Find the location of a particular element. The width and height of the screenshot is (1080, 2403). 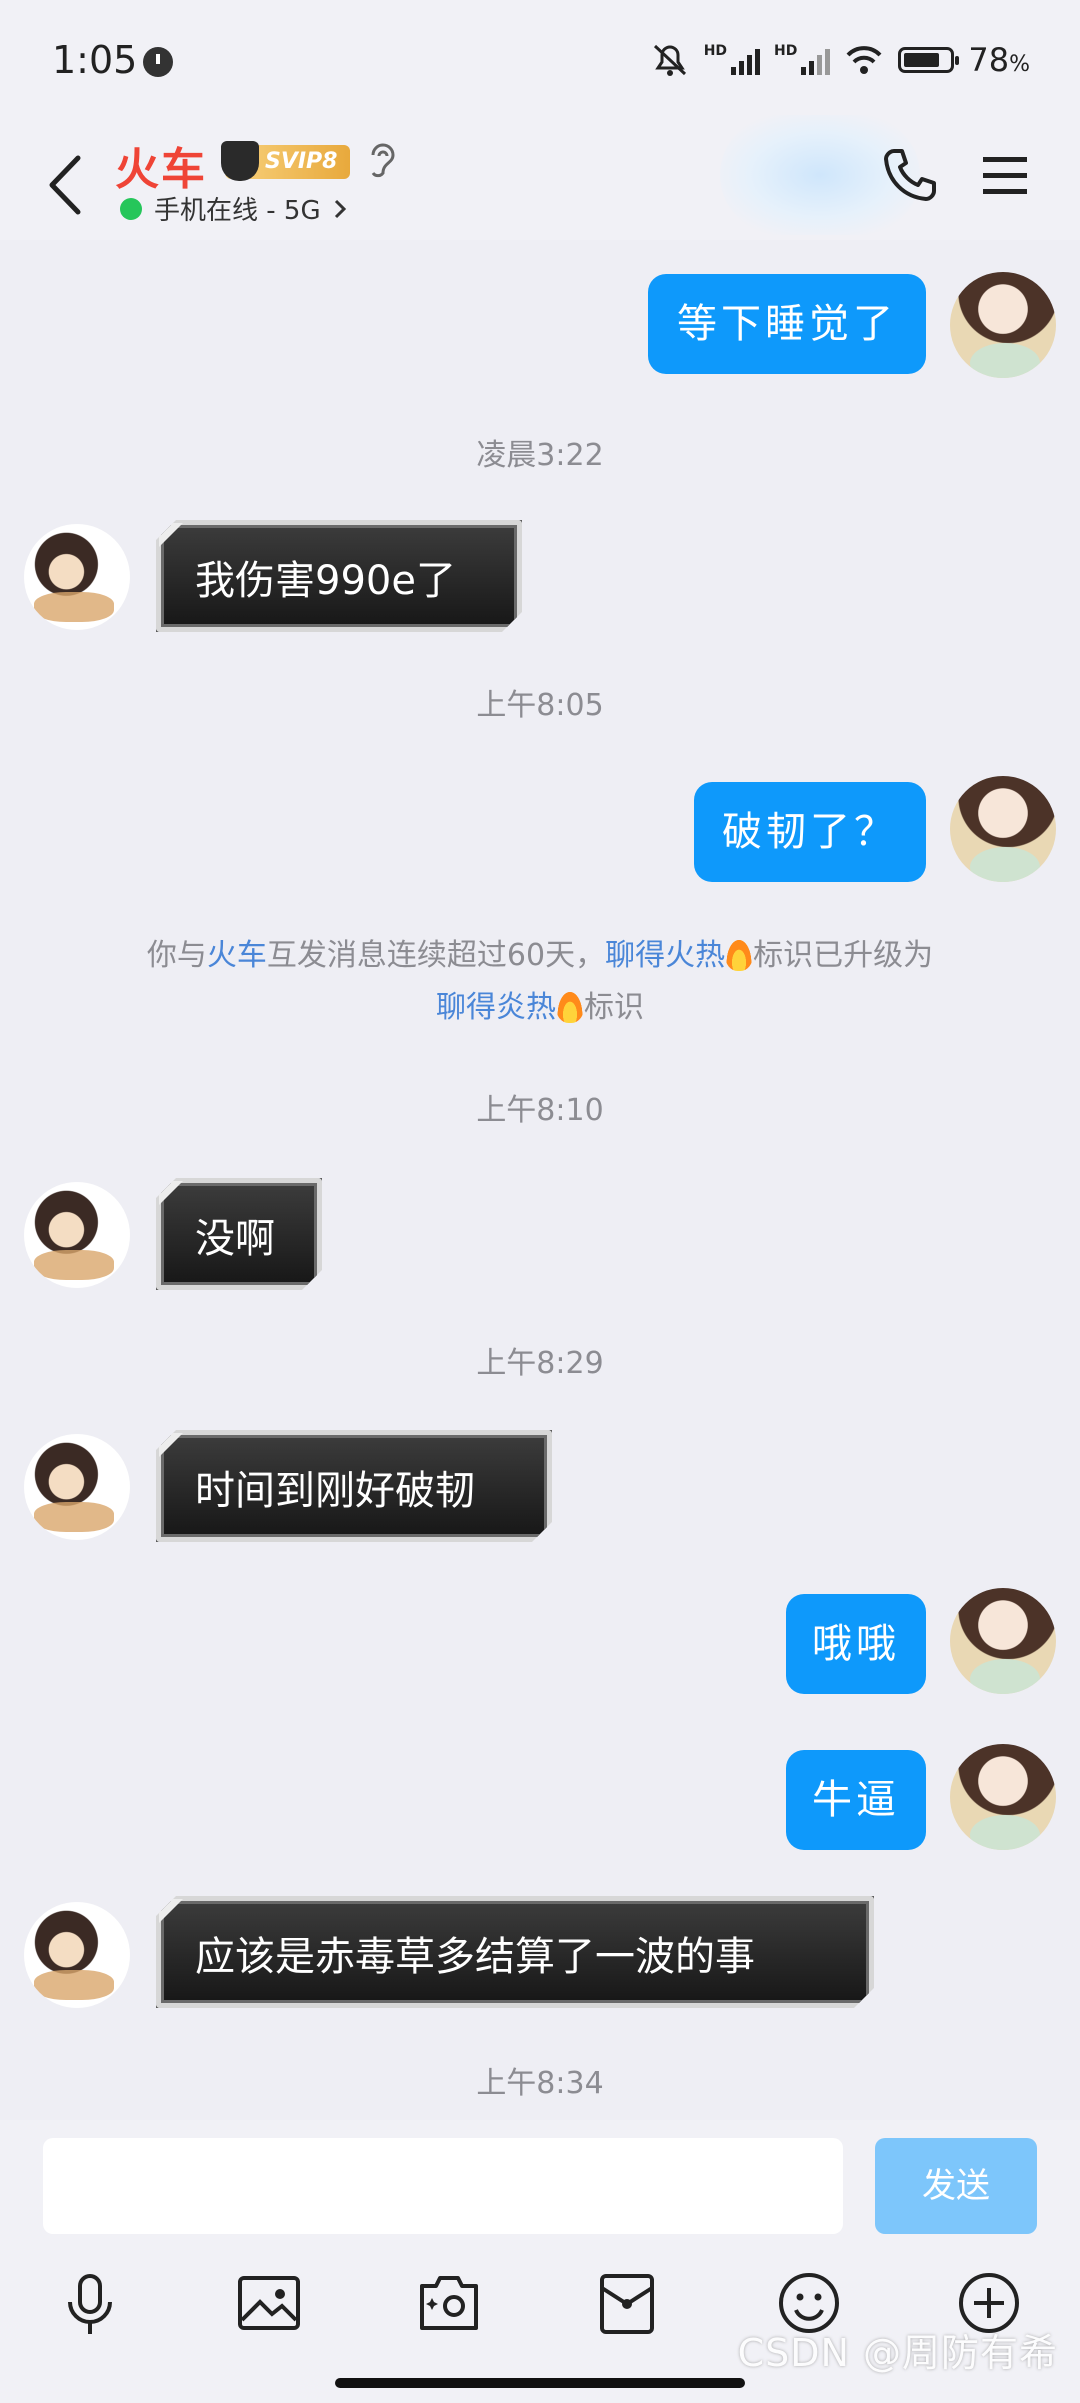

watermark: CSDN @周防有希 is located at coordinates (897, 2353).